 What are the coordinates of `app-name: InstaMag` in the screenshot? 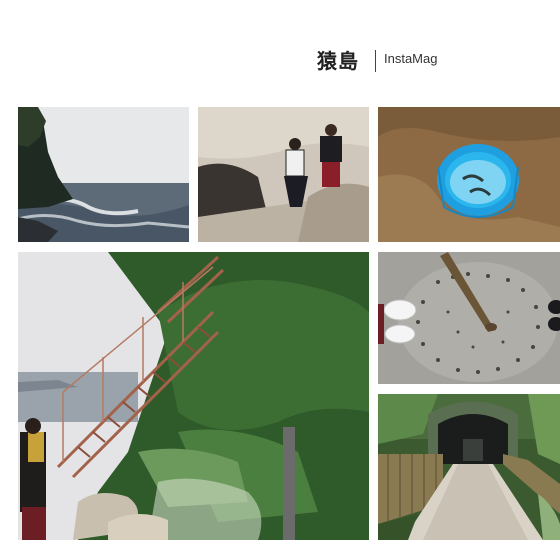 It's located at (411, 58).